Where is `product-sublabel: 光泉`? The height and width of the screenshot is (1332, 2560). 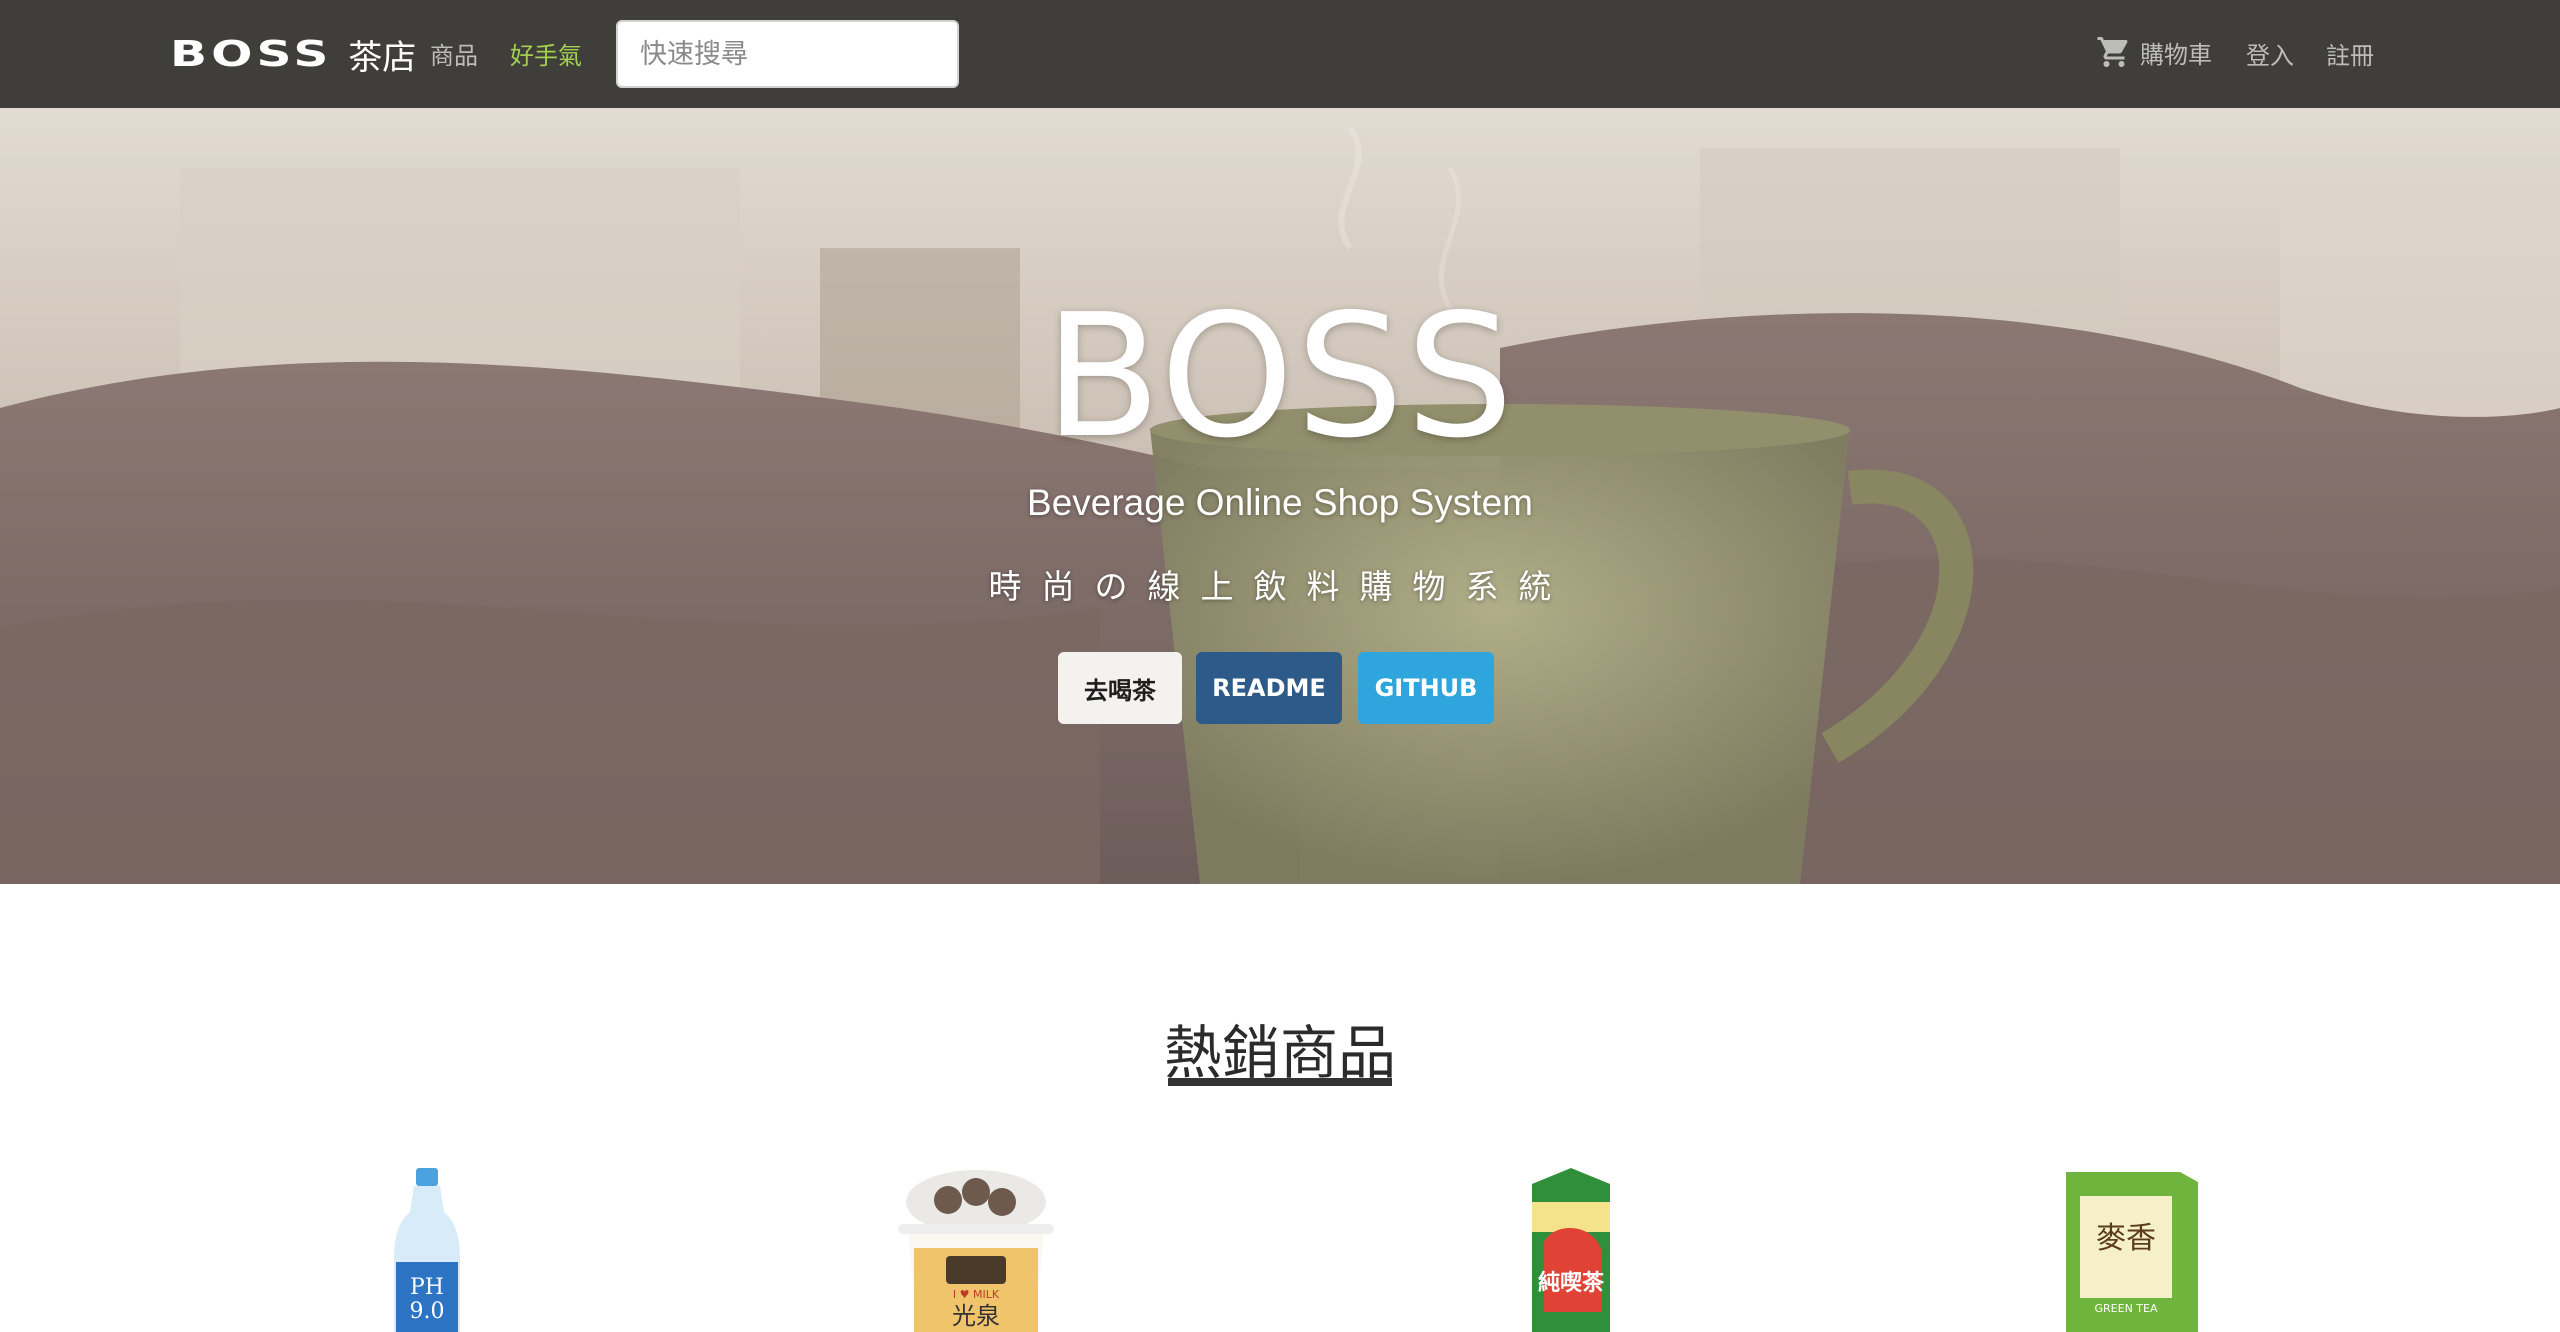 product-sublabel: 光泉 is located at coordinates (976, 1316).